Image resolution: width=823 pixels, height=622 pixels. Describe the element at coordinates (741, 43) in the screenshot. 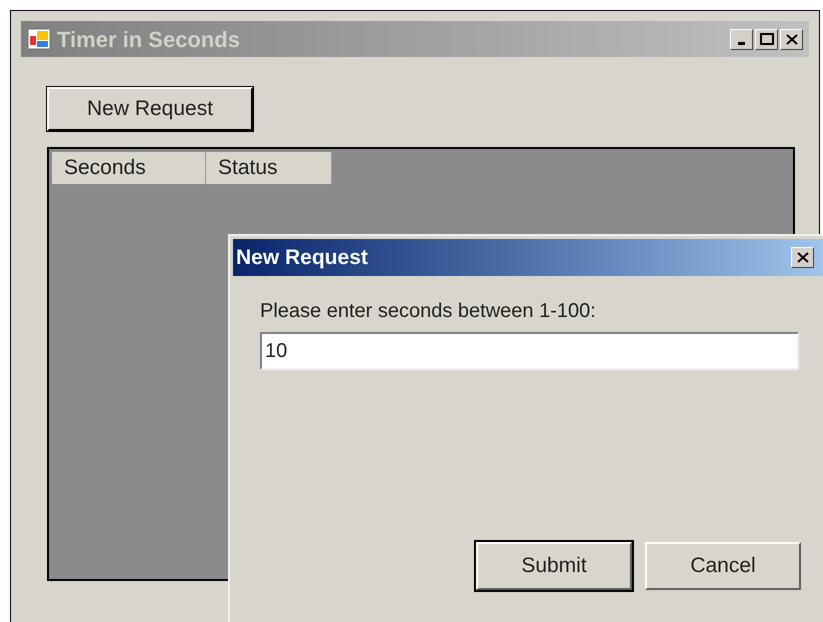

I see `minimize-icon` at that location.